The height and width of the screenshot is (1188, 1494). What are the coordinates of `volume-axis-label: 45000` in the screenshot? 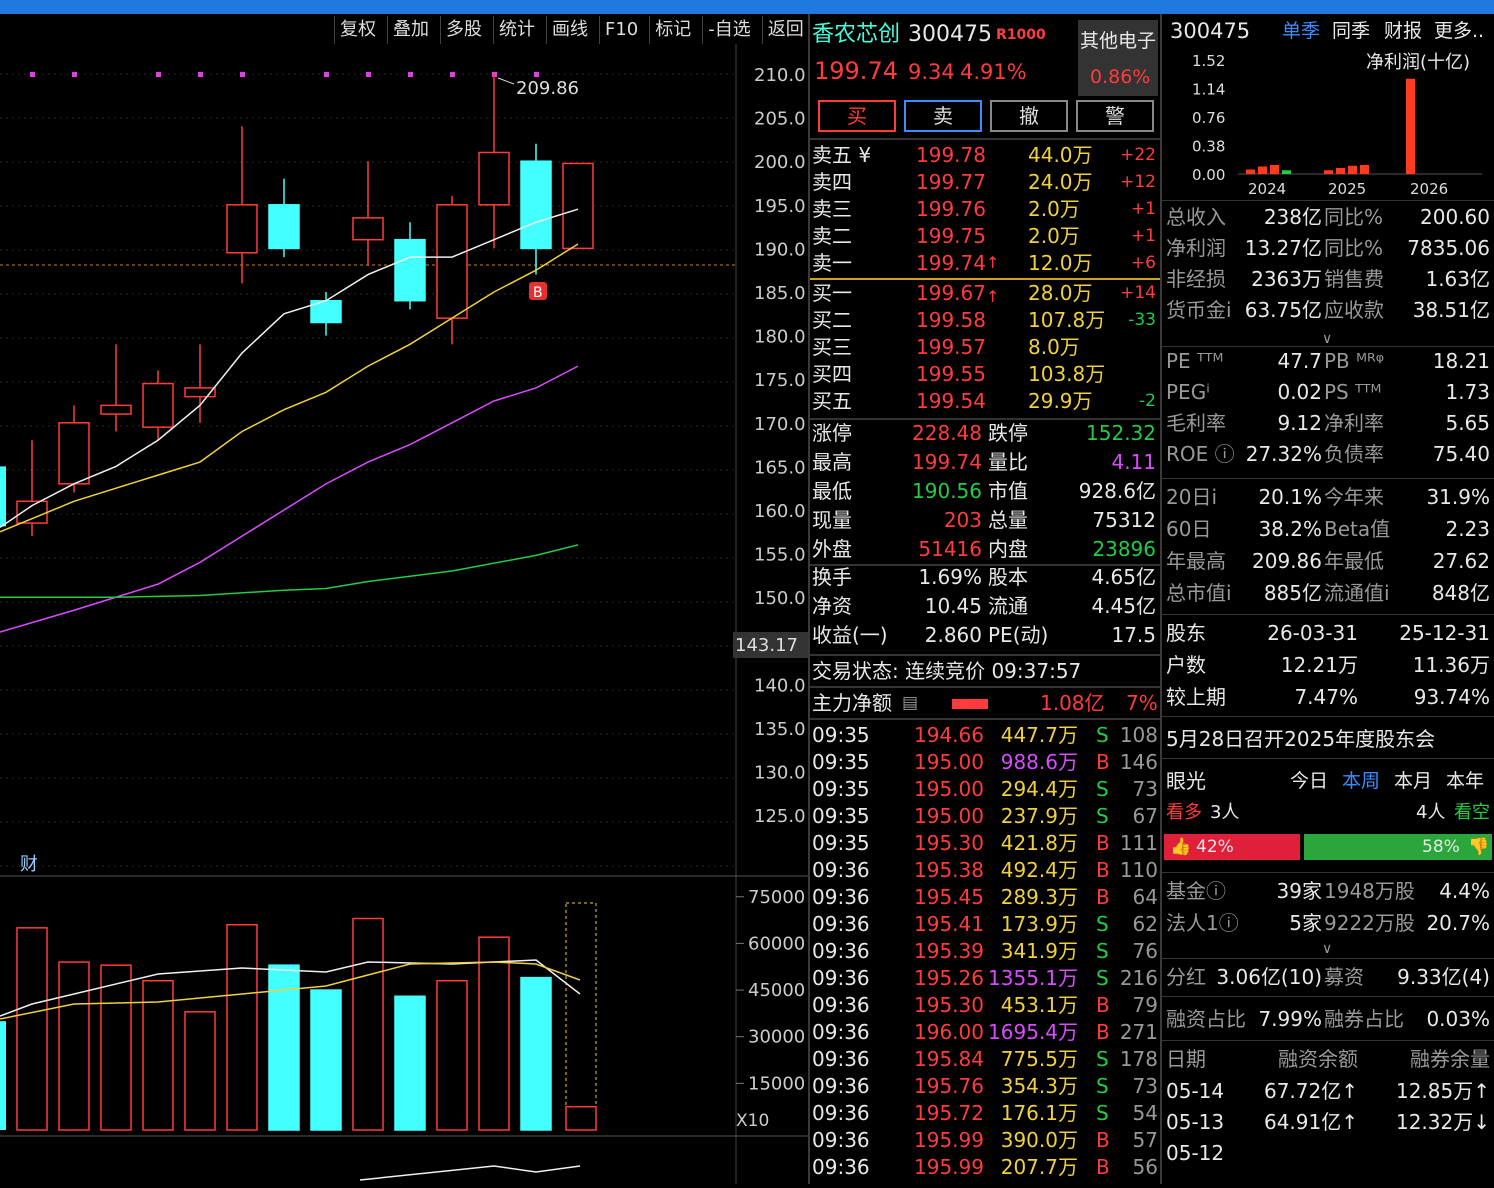 It's located at (776, 990).